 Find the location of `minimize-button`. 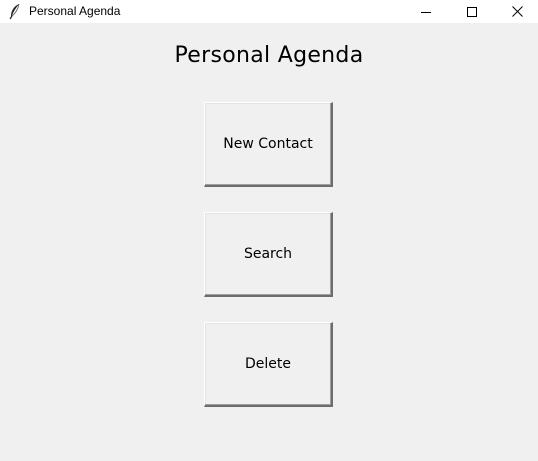

minimize-button is located at coordinates (426, 11).